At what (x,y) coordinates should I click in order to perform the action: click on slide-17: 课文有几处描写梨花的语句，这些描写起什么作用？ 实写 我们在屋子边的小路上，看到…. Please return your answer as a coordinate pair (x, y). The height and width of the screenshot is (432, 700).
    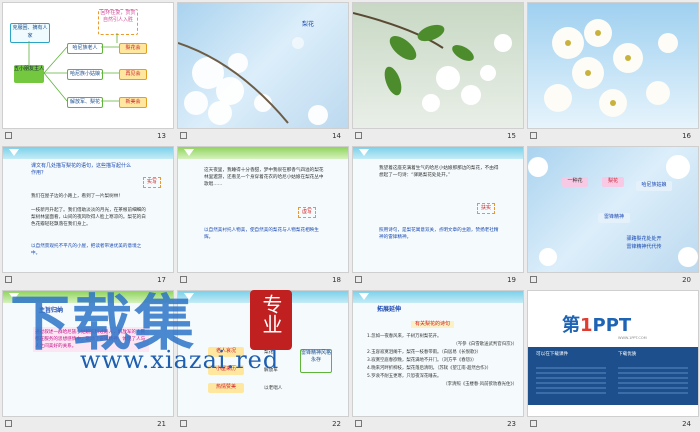
    Looking at the image, I should click on (88, 209).